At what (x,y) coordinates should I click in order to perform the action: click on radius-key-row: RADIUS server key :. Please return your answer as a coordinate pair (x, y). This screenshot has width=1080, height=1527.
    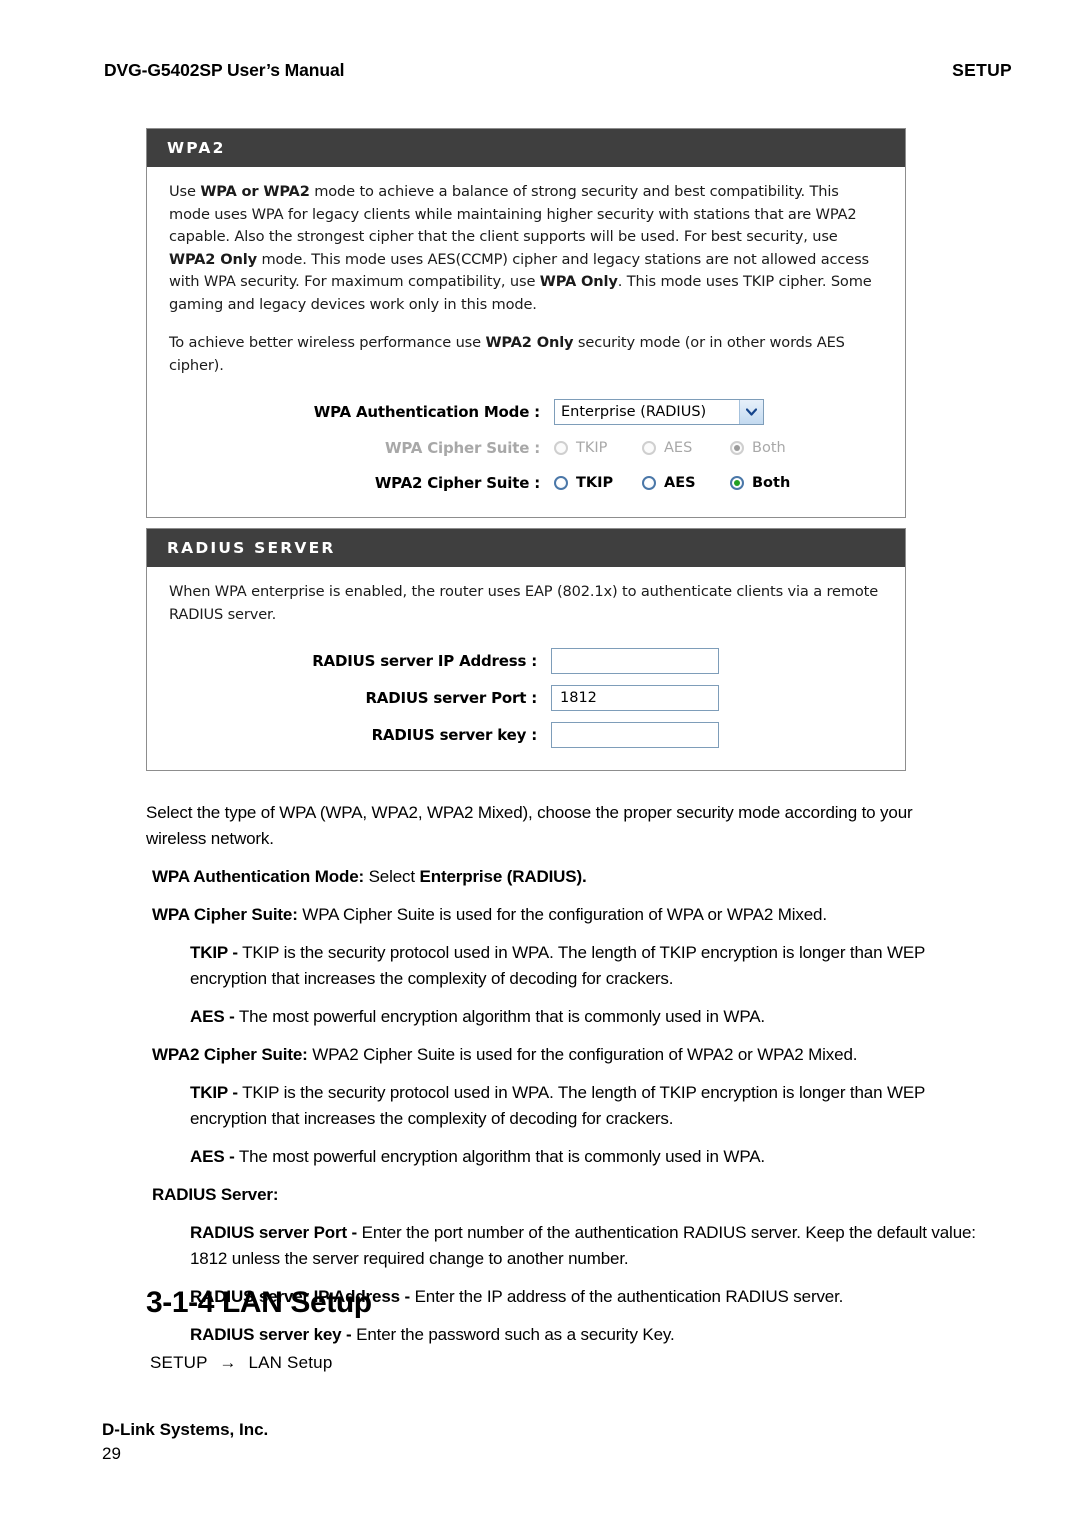
    Looking at the image, I should click on (526, 735).